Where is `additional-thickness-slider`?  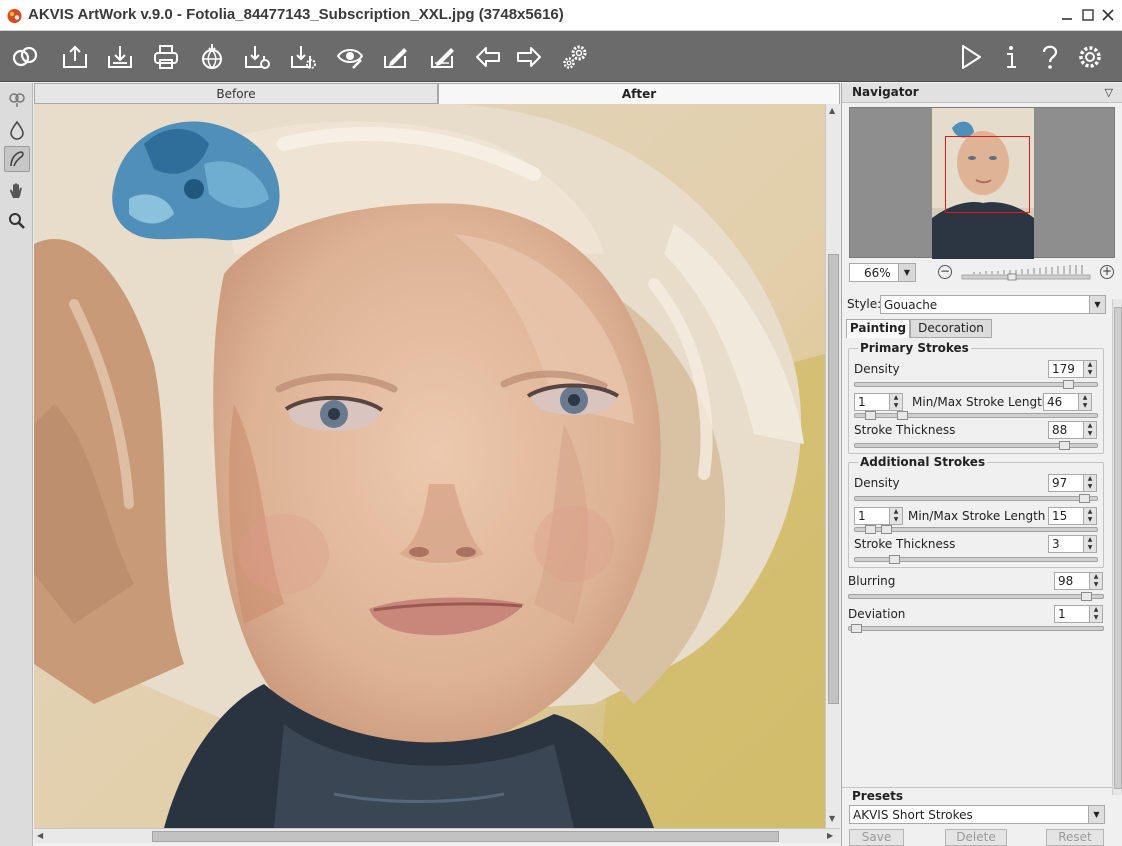
additional-thickness-slider is located at coordinates (976, 559).